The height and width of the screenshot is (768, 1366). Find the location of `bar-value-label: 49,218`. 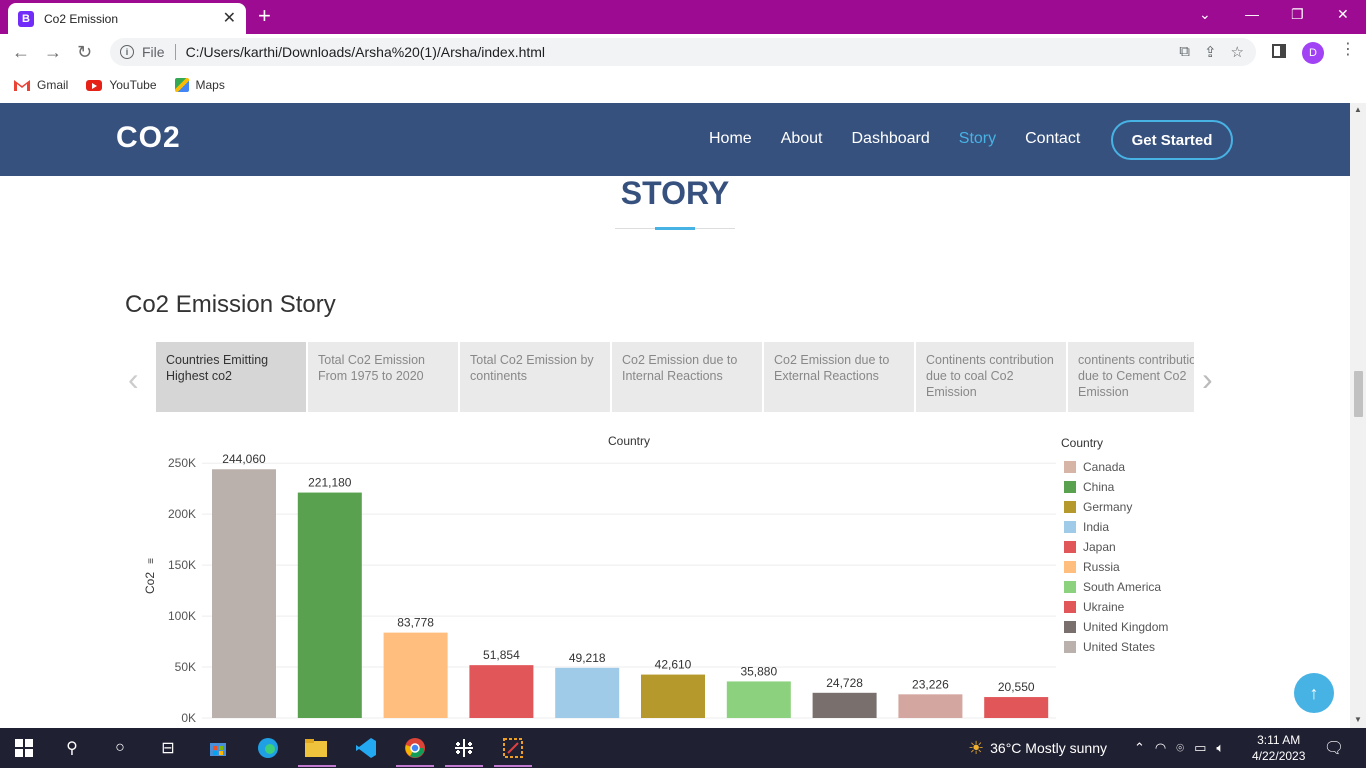

bar-value-label: 49,218 is located at coordinates (587, 658).